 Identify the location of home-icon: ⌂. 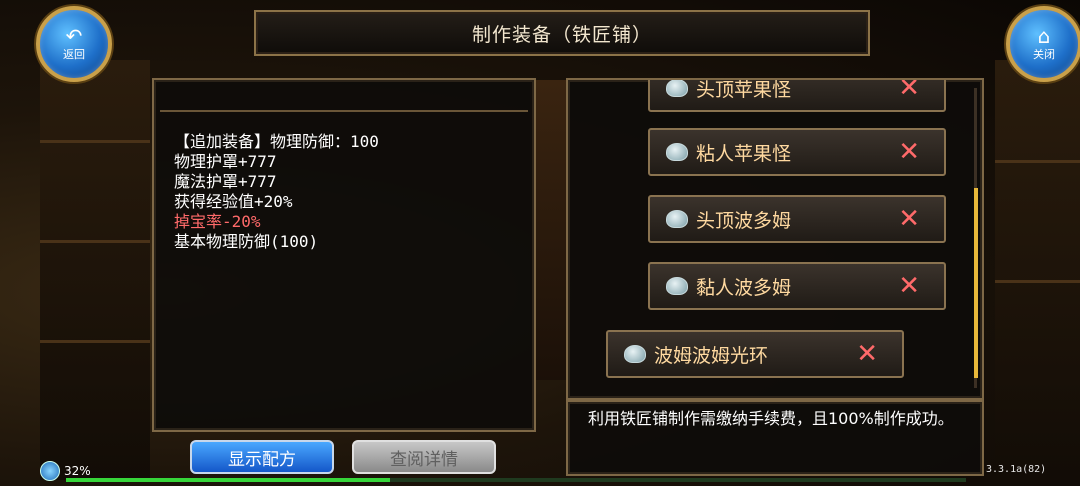
(1044, 36).